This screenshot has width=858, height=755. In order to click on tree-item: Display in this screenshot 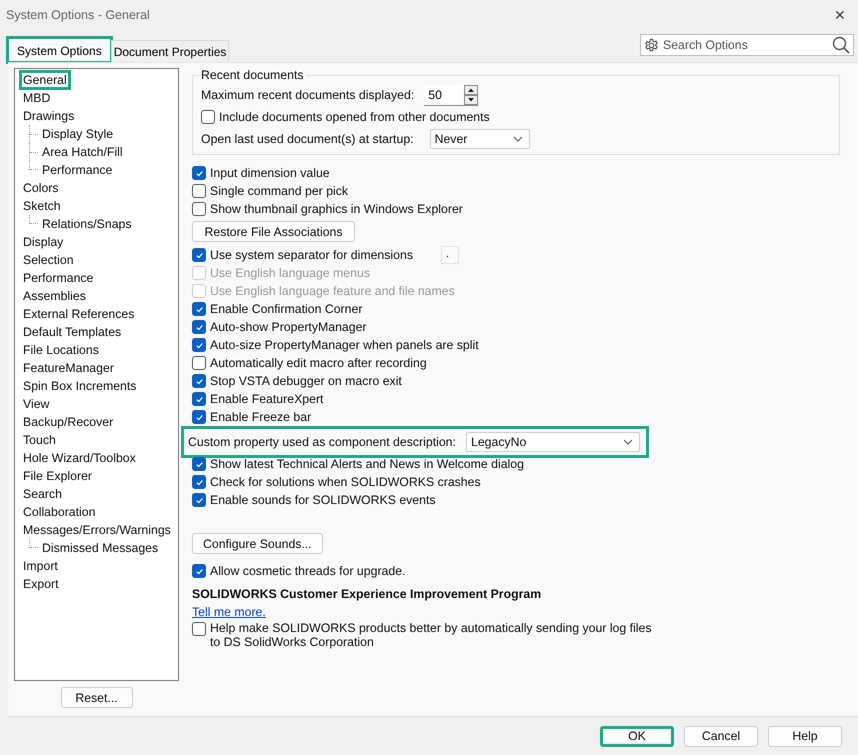, I will do `click(43, 242)`.